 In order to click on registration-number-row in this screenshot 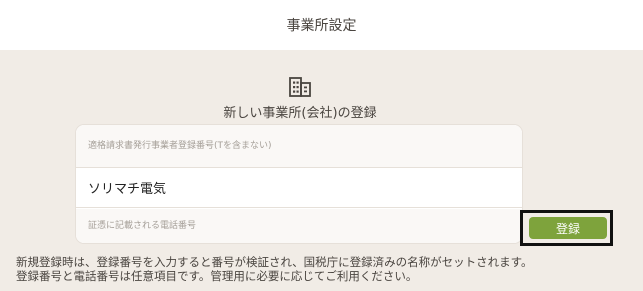, I will do `click(299, 146)`.